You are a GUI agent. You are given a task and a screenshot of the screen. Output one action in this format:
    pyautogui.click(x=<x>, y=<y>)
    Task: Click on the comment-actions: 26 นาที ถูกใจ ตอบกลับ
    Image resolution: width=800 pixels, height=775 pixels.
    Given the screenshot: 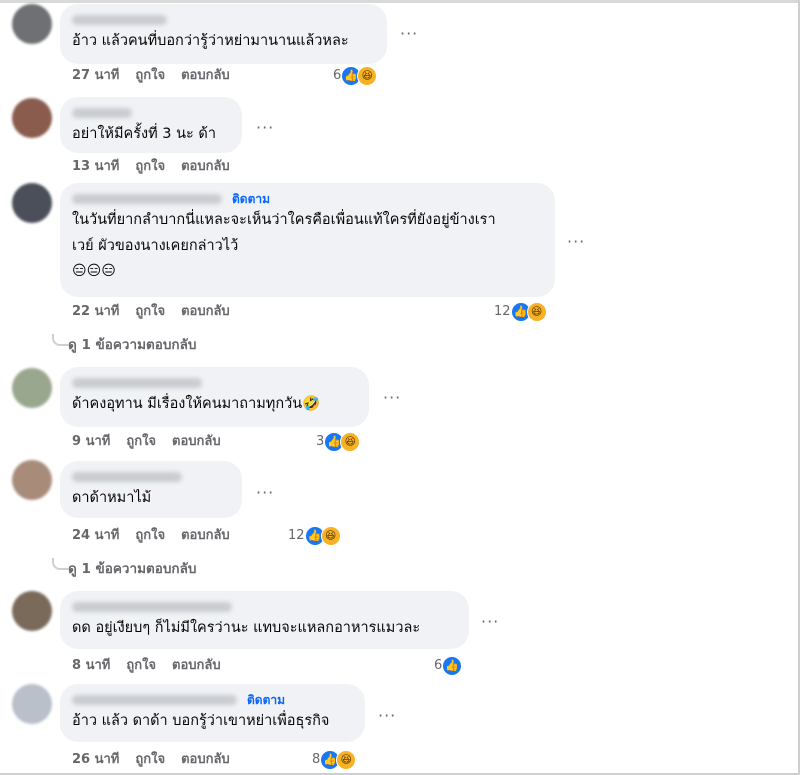 What is the action you would take?
    pyautogui.click(x=151, y=760)
    